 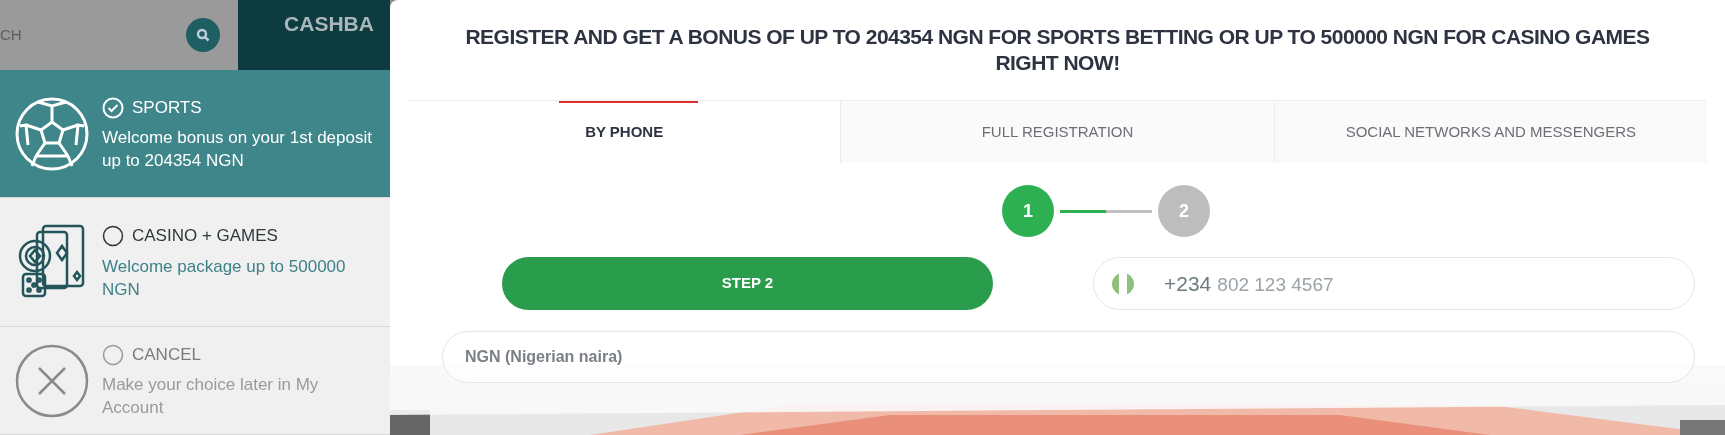 I want to click on option-description: Make your choice later in My Account, so click(x=211, y=397).